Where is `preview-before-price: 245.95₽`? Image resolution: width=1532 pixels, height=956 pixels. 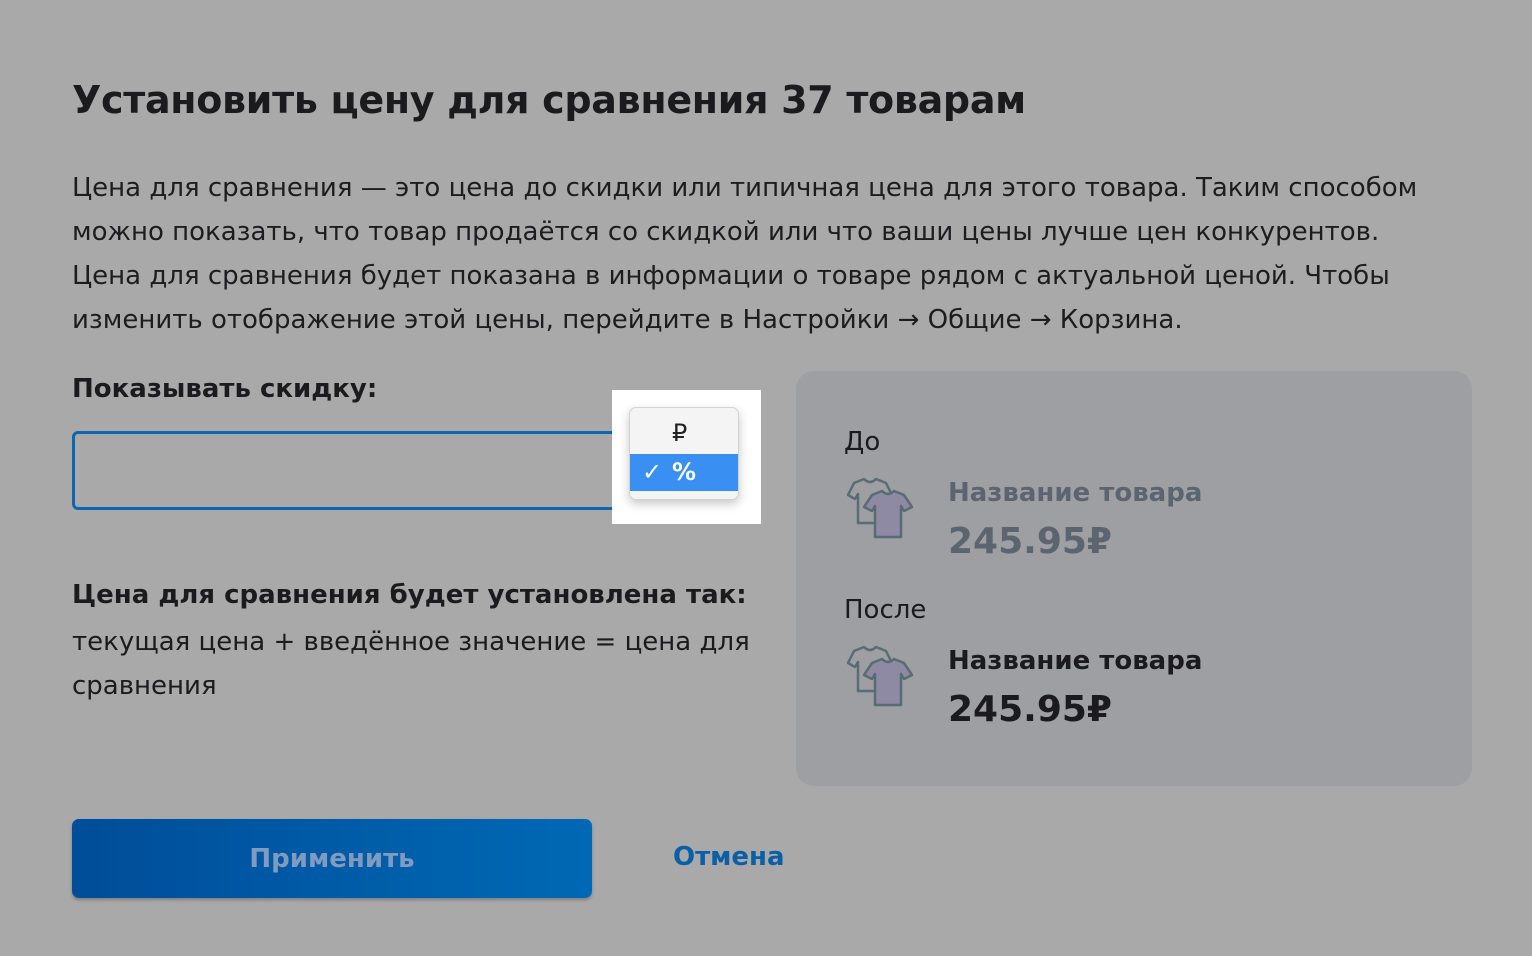 preview-before-price: 245.95₽ is located at coordinates (1030, 541).